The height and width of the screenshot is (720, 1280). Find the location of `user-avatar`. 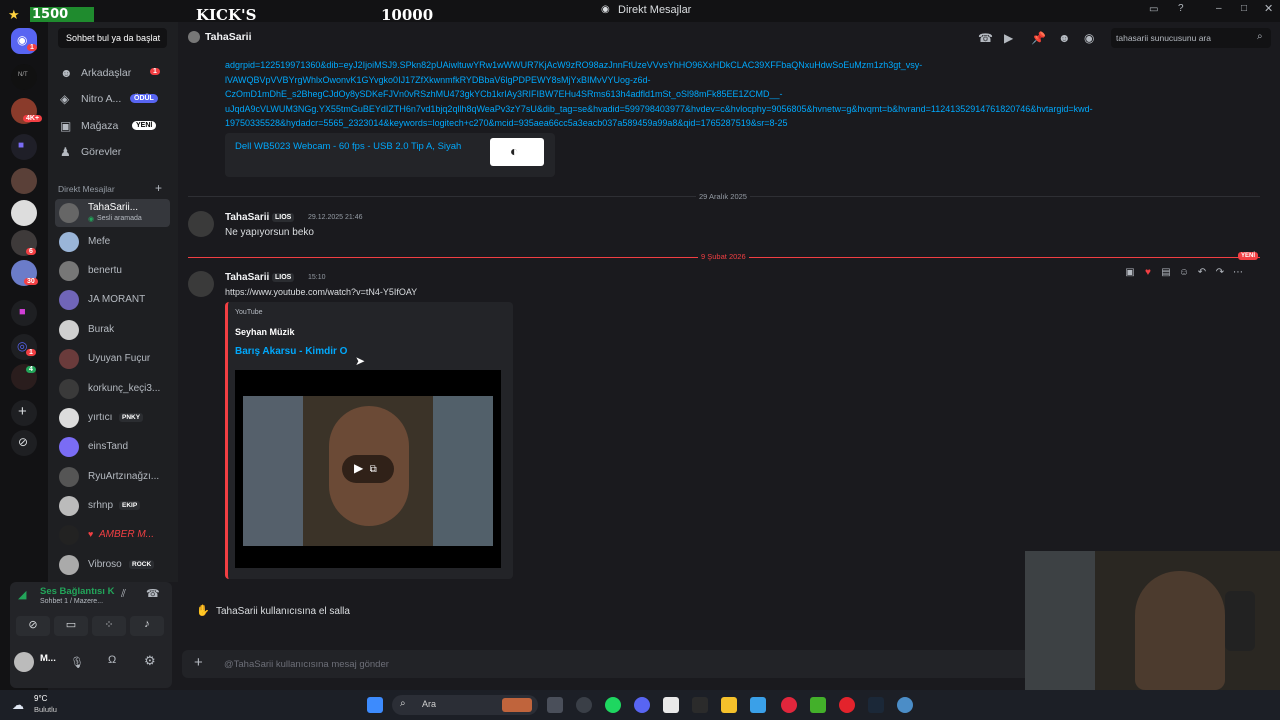

user-avatar is located at coordinates (24, 662).